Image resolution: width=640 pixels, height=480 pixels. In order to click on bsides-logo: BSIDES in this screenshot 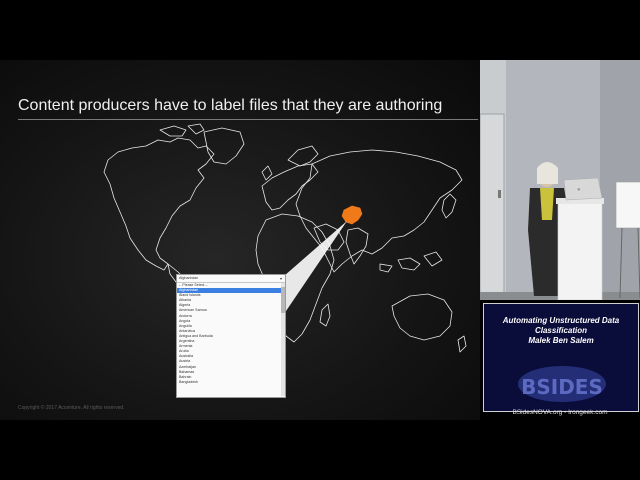, I will do `click(562, 384)`.